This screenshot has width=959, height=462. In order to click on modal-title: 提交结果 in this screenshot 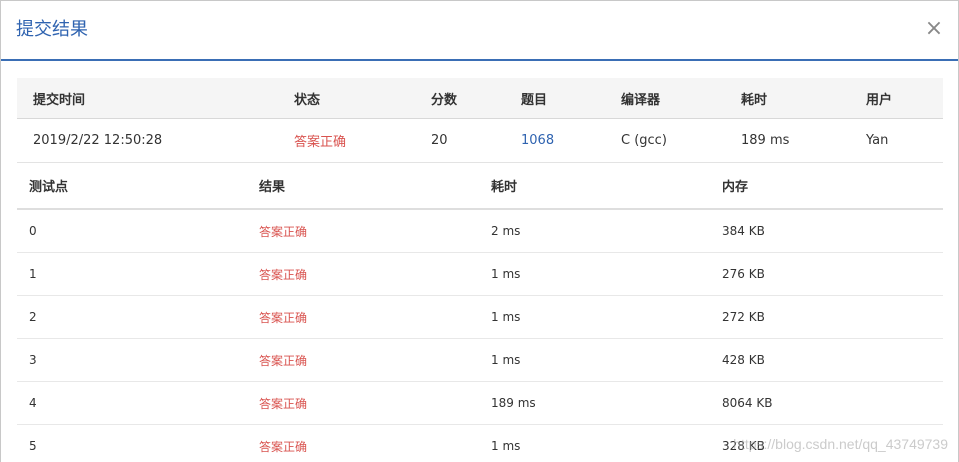, I will do `click(52, 29)`.